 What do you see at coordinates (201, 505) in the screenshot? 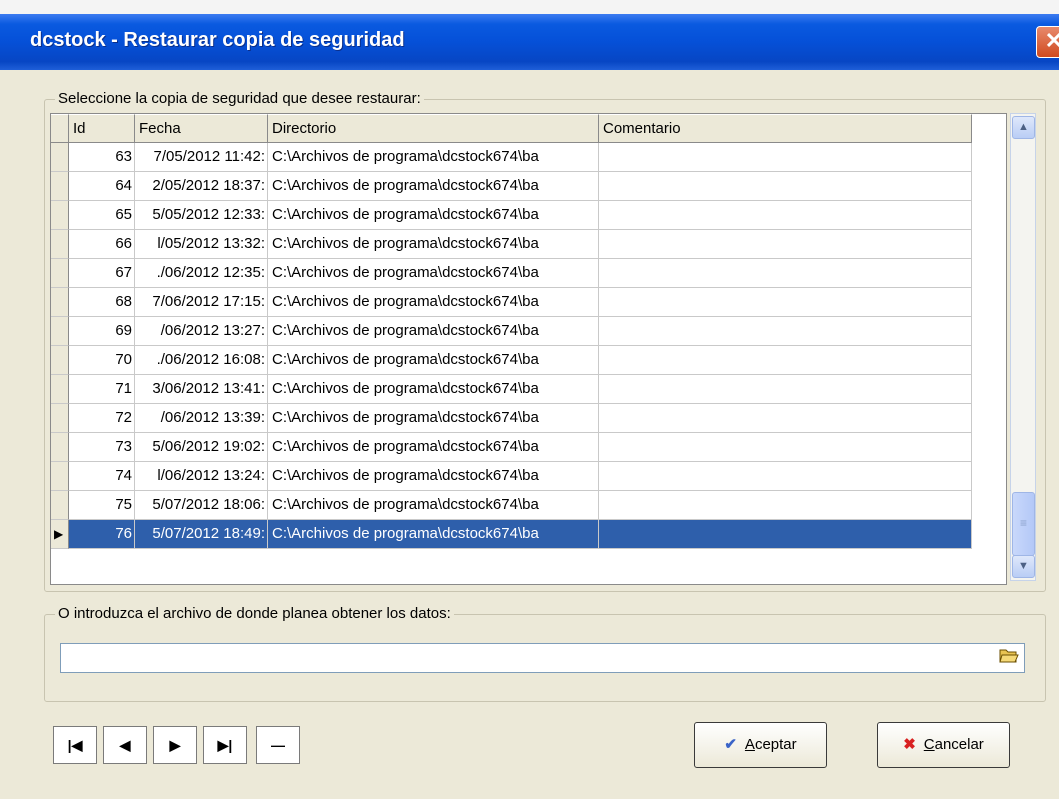
I see `cell-fecha: 5/07/2012 18:06:` at bounding box center [201, 505].